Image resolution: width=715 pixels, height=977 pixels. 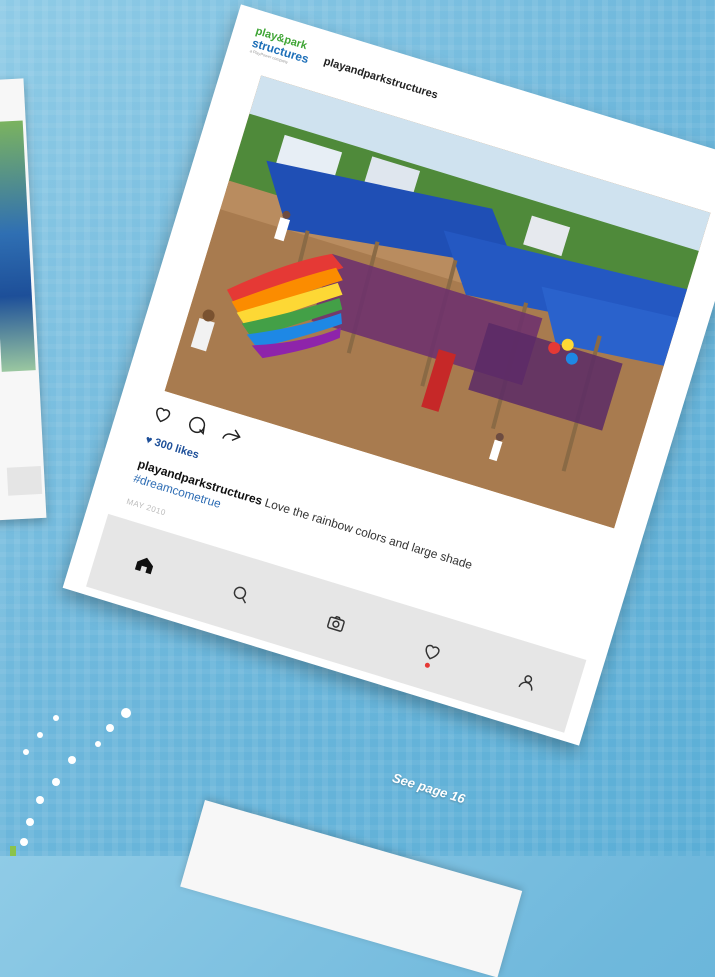 I want to click on background-tab-strip, so click(x=24, y=480).